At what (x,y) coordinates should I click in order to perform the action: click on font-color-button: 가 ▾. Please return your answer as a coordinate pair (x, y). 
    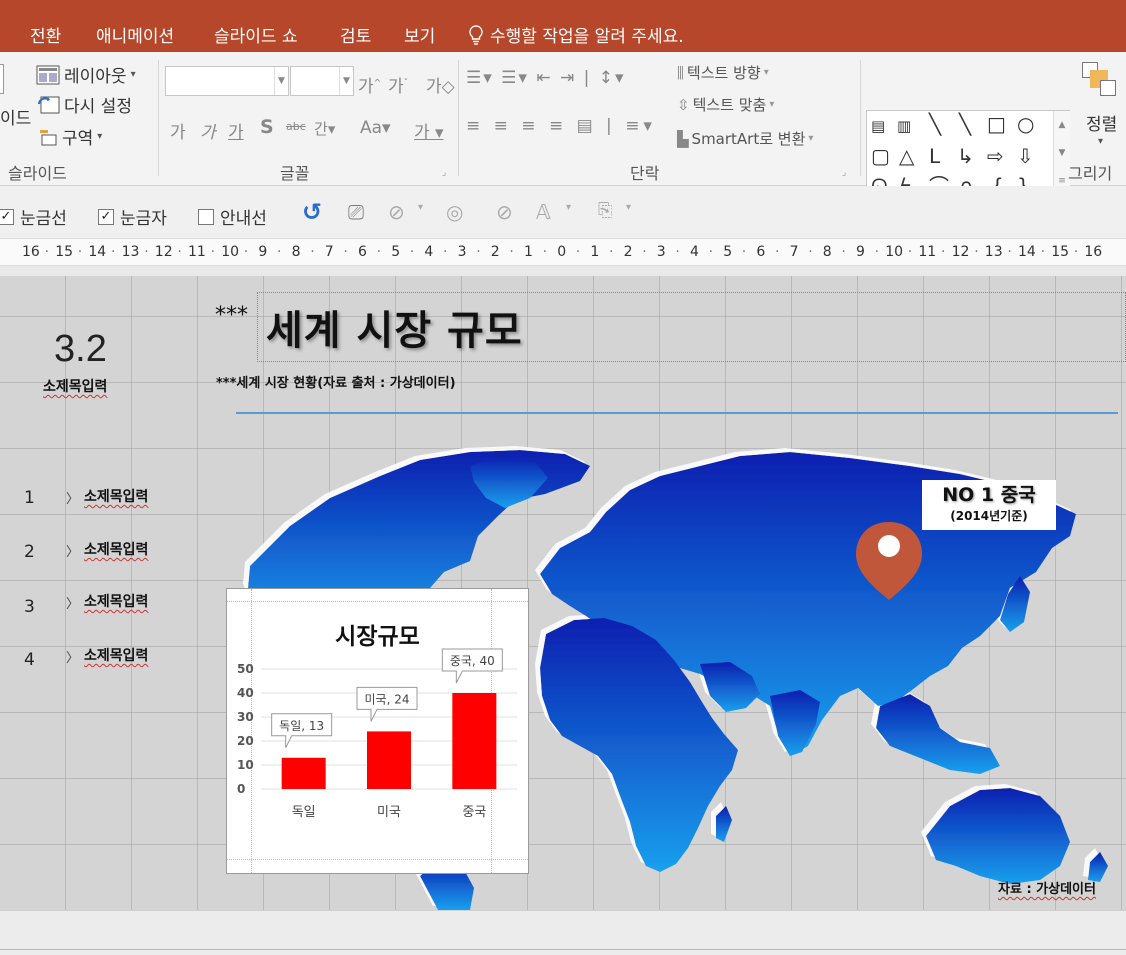
    Looking at the image, I should click on (429, 130).